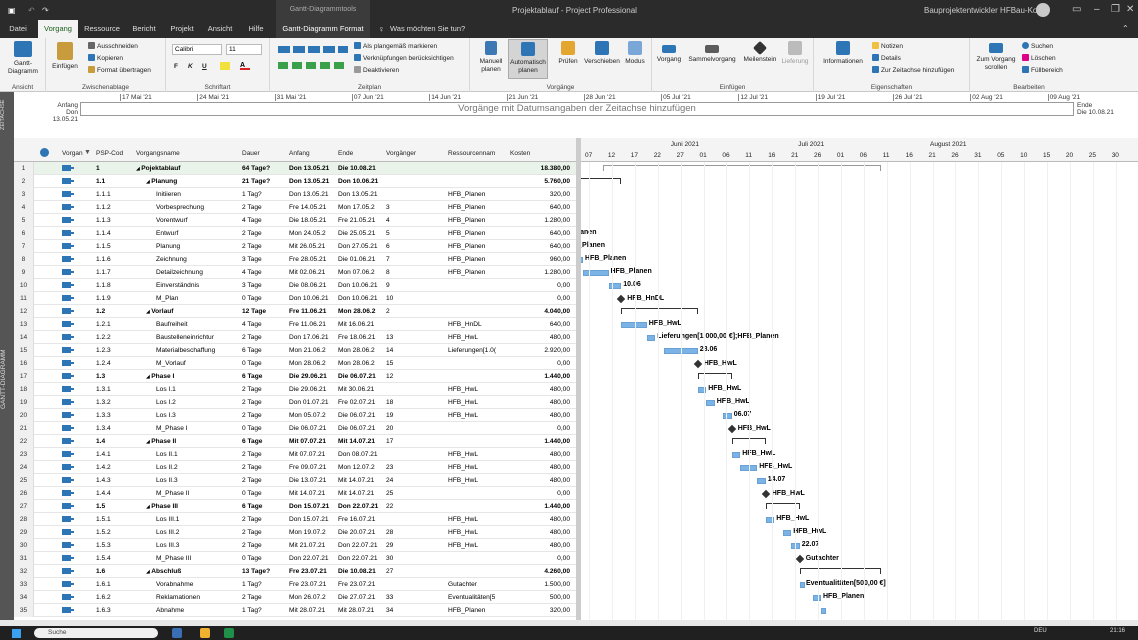 This screenshot has width=1138, height=640. I want to click on insert-milestone-button: Meilenstein, so click(760, 52).